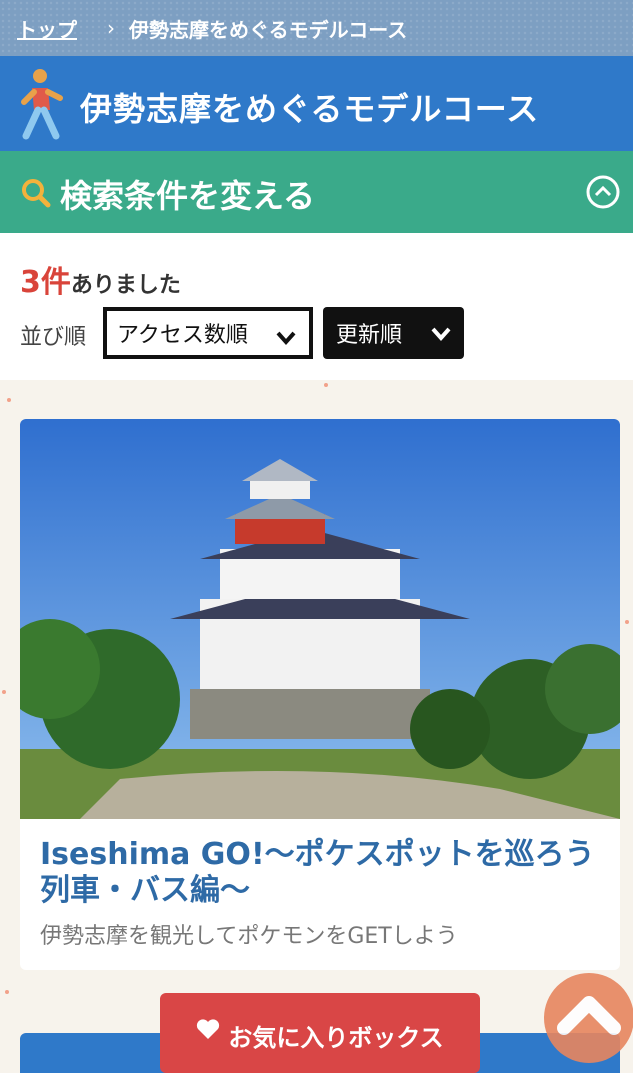 The image size is (633, 1073). I want to click on search-toggle-label: 検索条件を変える, so click(188, 196).